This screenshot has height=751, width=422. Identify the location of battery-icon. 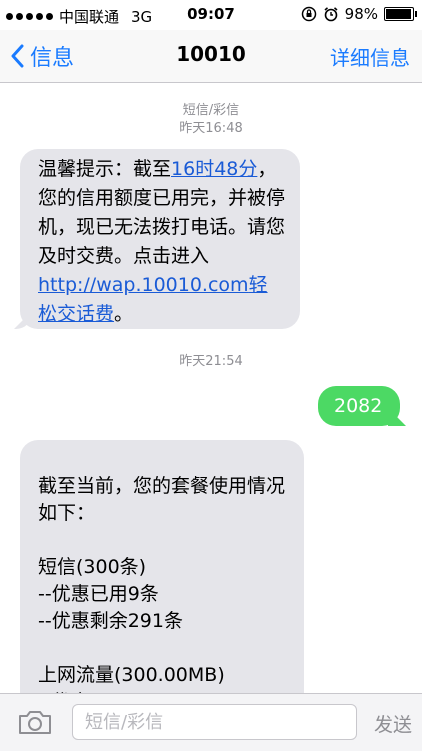
(400, 14).